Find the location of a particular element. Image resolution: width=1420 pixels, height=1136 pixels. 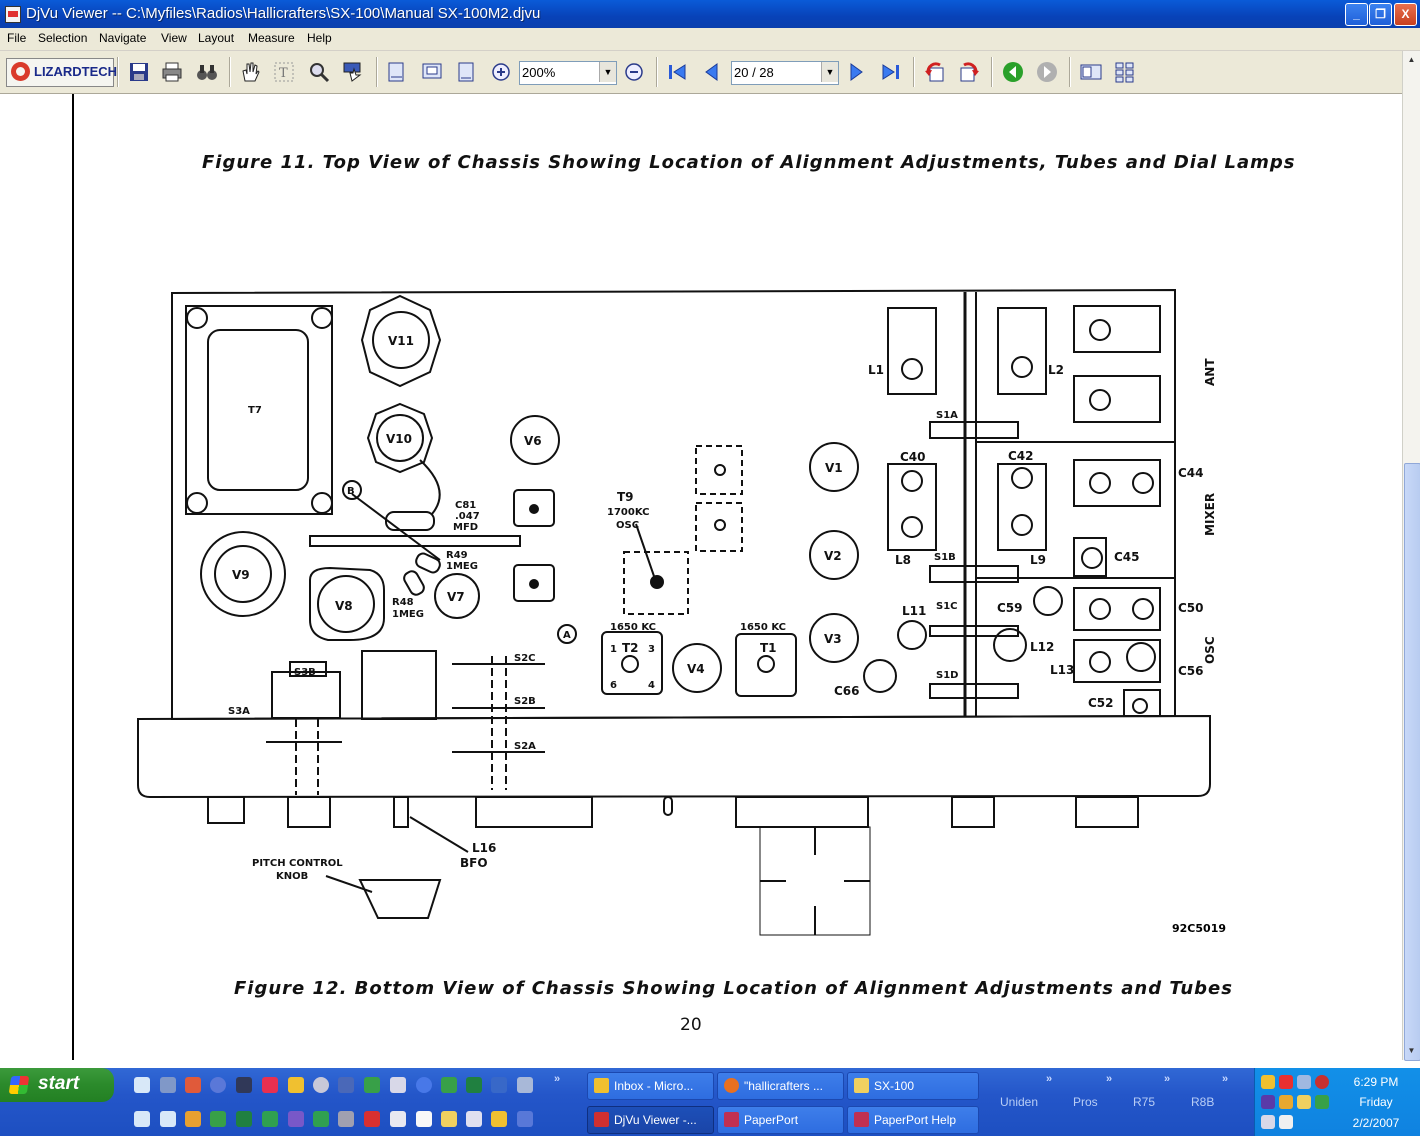

rotate-left-icon is located at coordinates (935, 72).